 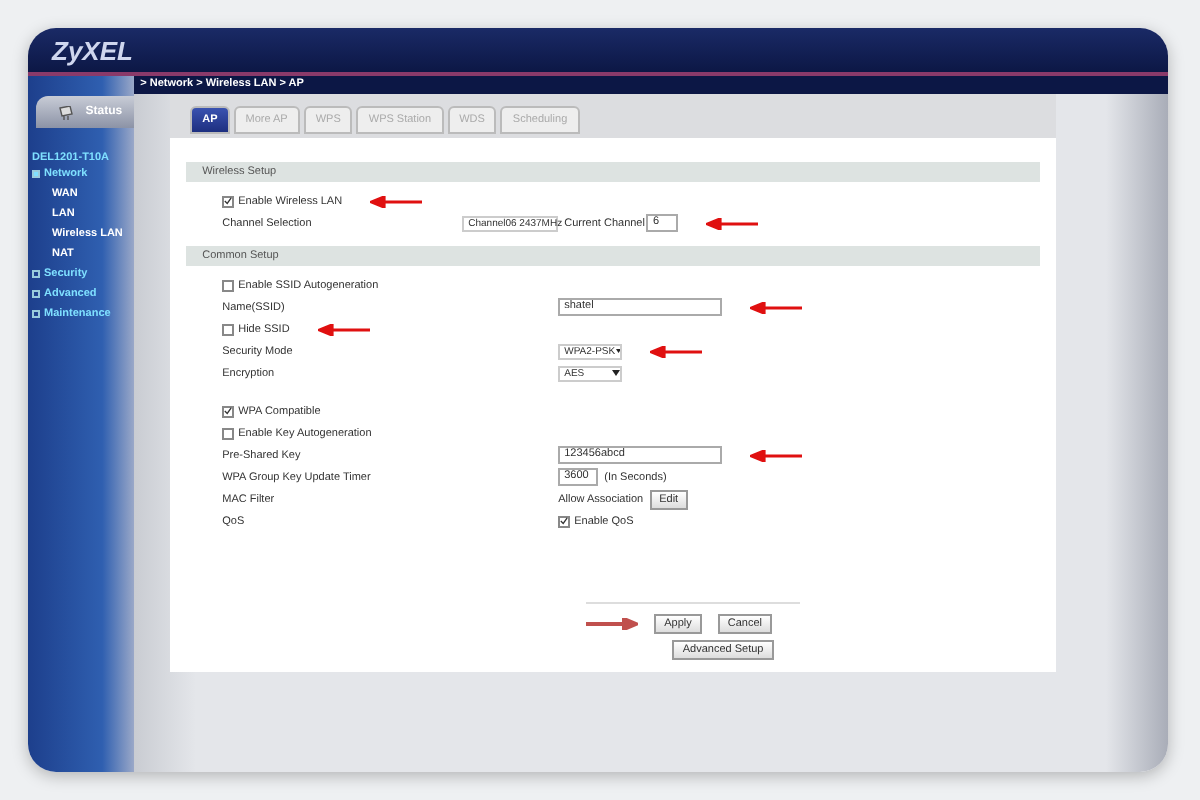 What do you see at coordinates (92, 50) in the screenshot?
I see `logo: ZyXEL` at bounding box center [92, 50].